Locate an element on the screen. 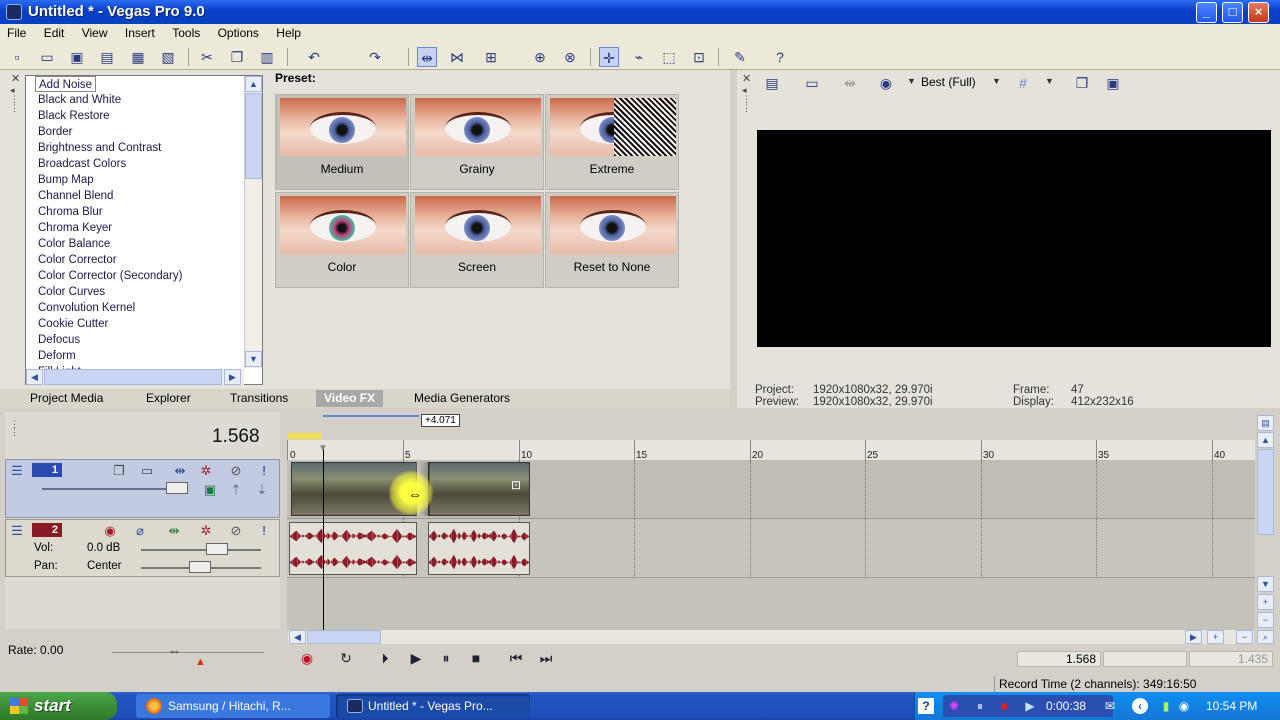 The height and width of the screenshot is (720, 1280). list-item: Cookie Cutter is located at coordinates (144, 324).